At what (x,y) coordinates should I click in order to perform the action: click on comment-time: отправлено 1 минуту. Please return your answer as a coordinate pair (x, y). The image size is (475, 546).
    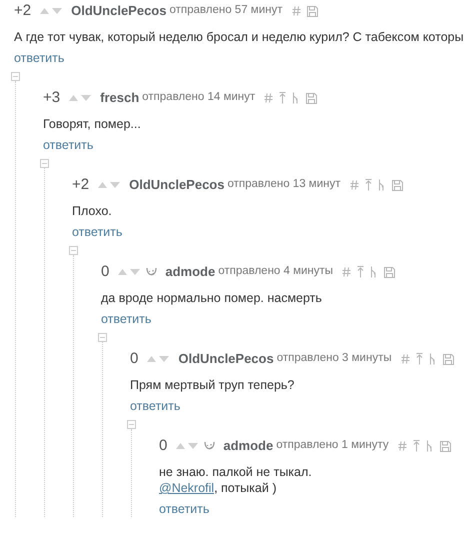
    Looking at the image, I should click on (332, 446).